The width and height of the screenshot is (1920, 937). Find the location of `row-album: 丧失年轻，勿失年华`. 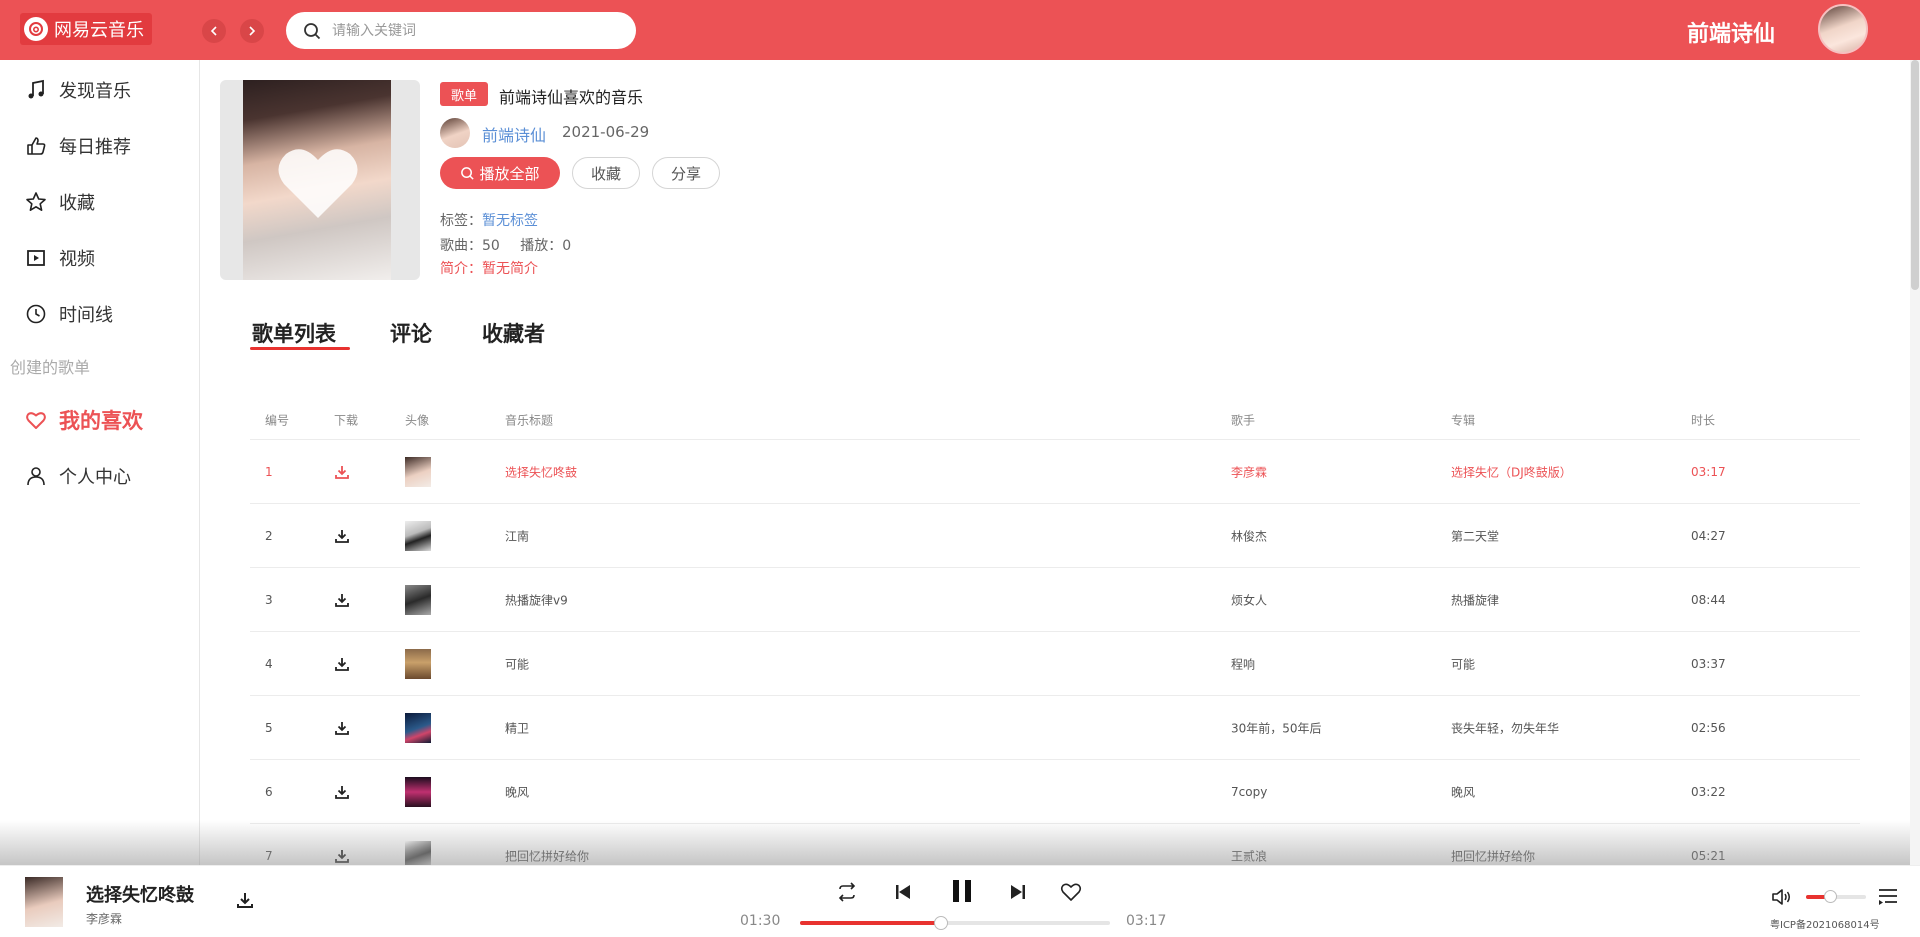

row-album: 丧失年轻，勿失年华 is located at coordinates (1505, 727).